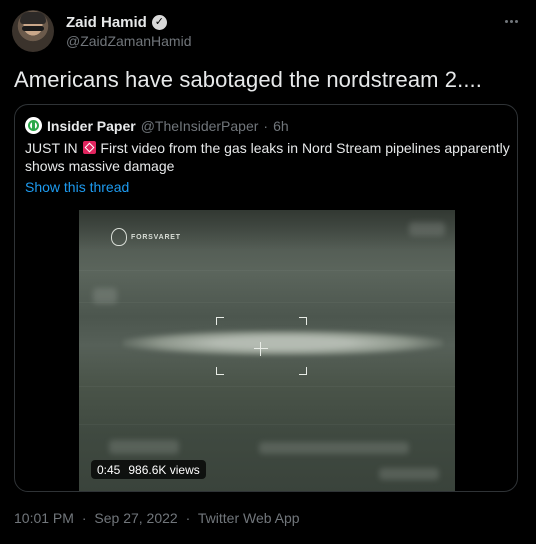 Image resolution: width=536 pixels, height=544 pixels. I want to click on author-display-name: Zaid Hamid, so click(106, 22).